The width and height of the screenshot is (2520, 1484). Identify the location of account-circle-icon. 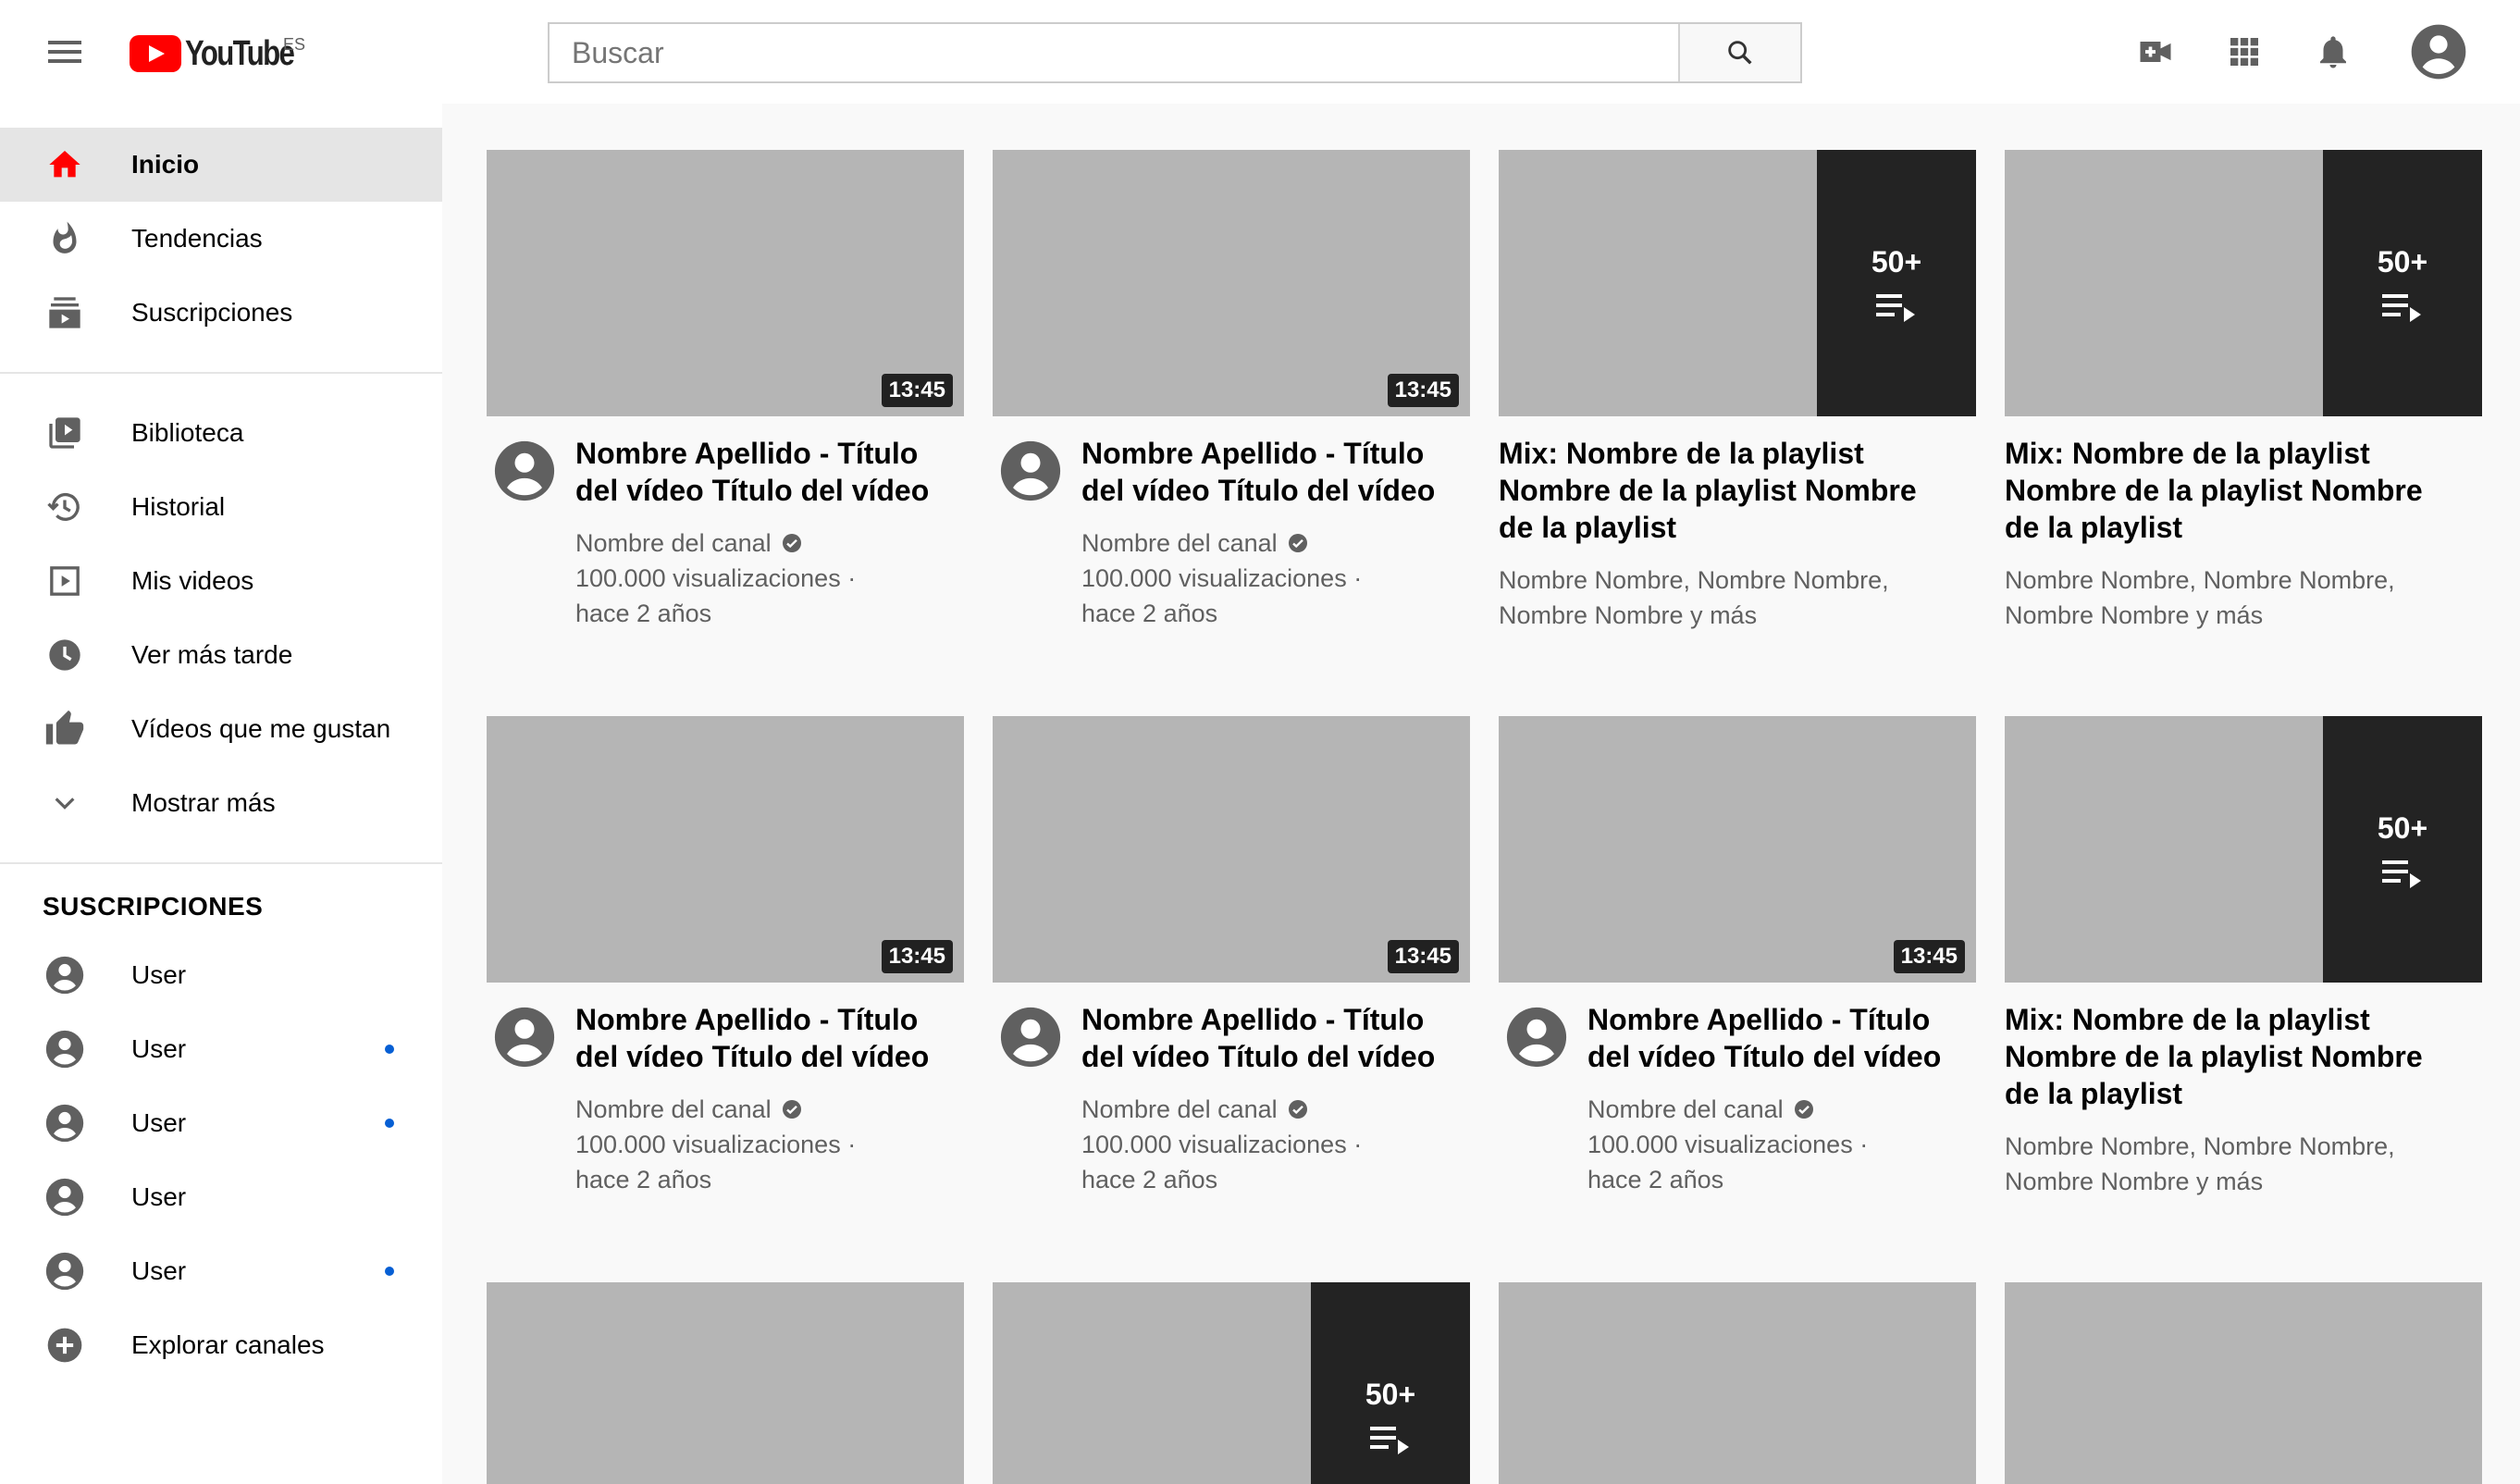
(2438, 52).